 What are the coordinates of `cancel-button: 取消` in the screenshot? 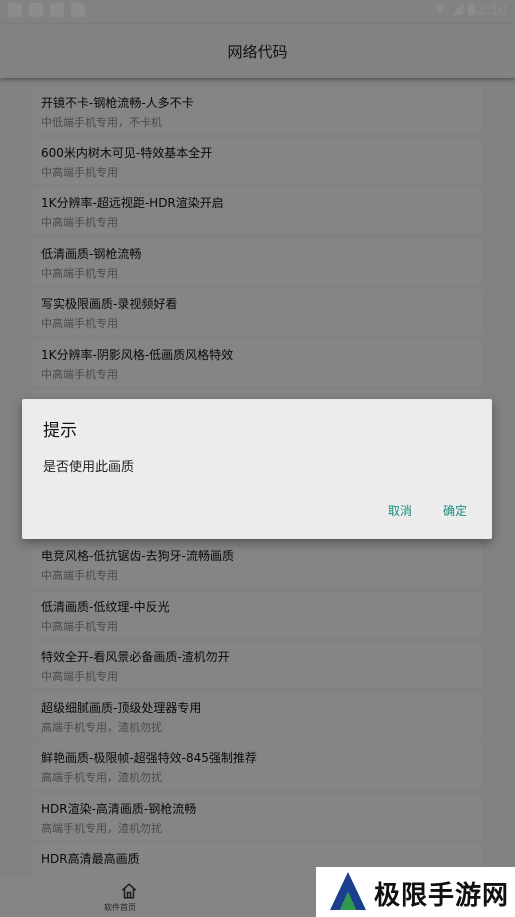 It's located at (400, 510).